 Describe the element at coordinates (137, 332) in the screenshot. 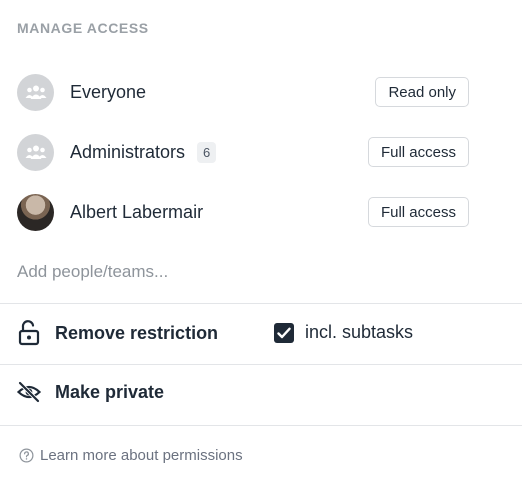

I see `remove-restriction-label: Remove restriction` at that location.